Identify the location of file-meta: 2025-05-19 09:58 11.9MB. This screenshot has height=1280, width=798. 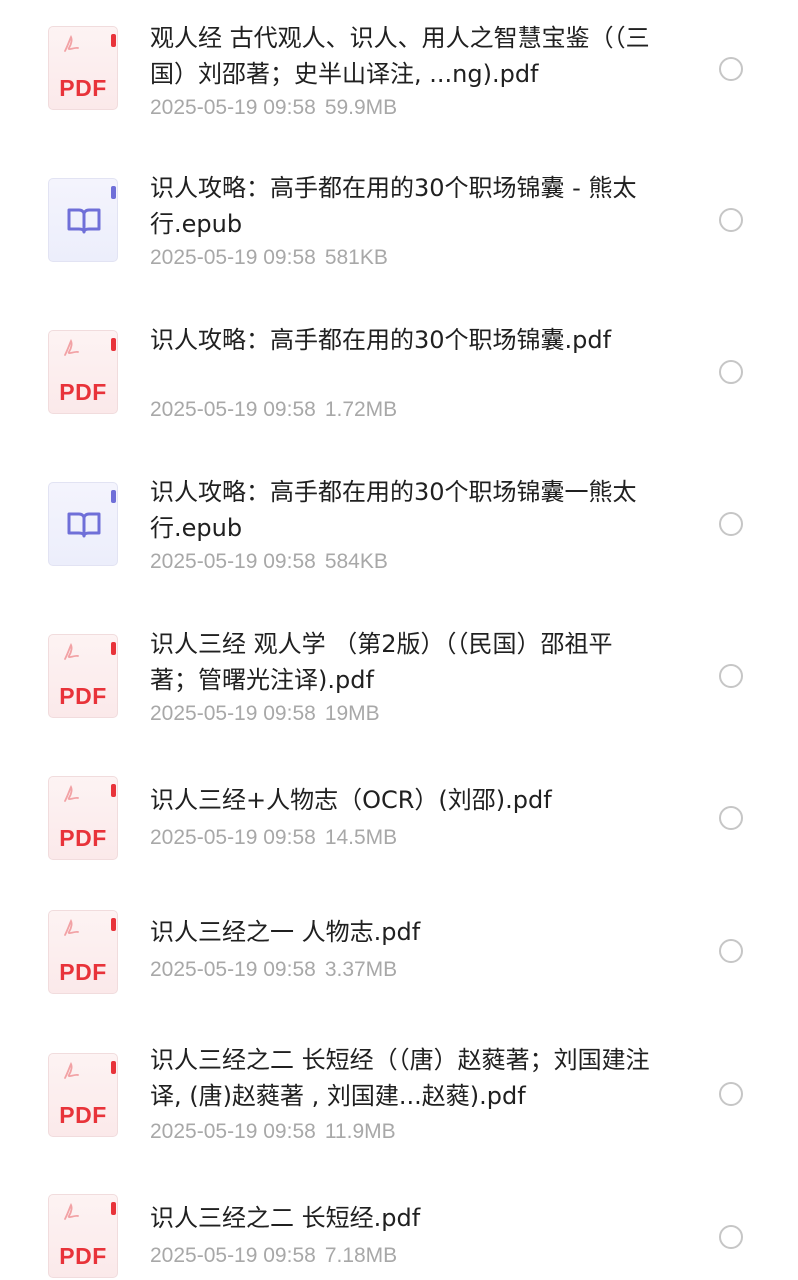
(273, 1132).